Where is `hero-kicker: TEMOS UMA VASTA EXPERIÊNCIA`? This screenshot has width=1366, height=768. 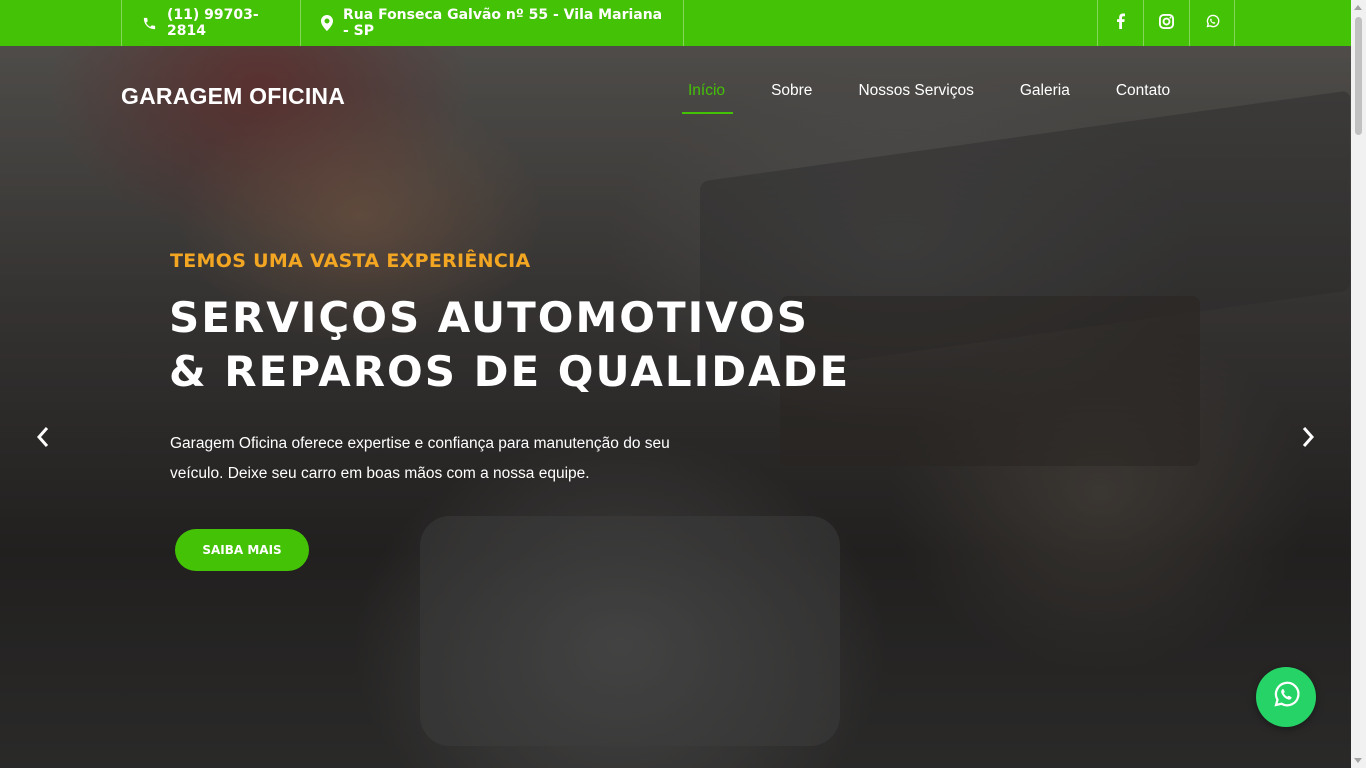 hero-kicker: TEMOS UMA VASTA EXPERIÊNCIA is located at coordinates (350, 261).